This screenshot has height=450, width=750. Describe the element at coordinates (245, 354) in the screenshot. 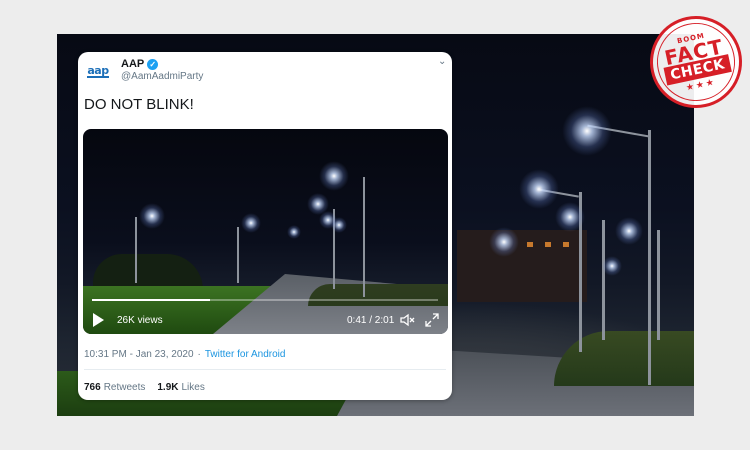

I see `tweet-source-link: Twitter for Android` at that location.